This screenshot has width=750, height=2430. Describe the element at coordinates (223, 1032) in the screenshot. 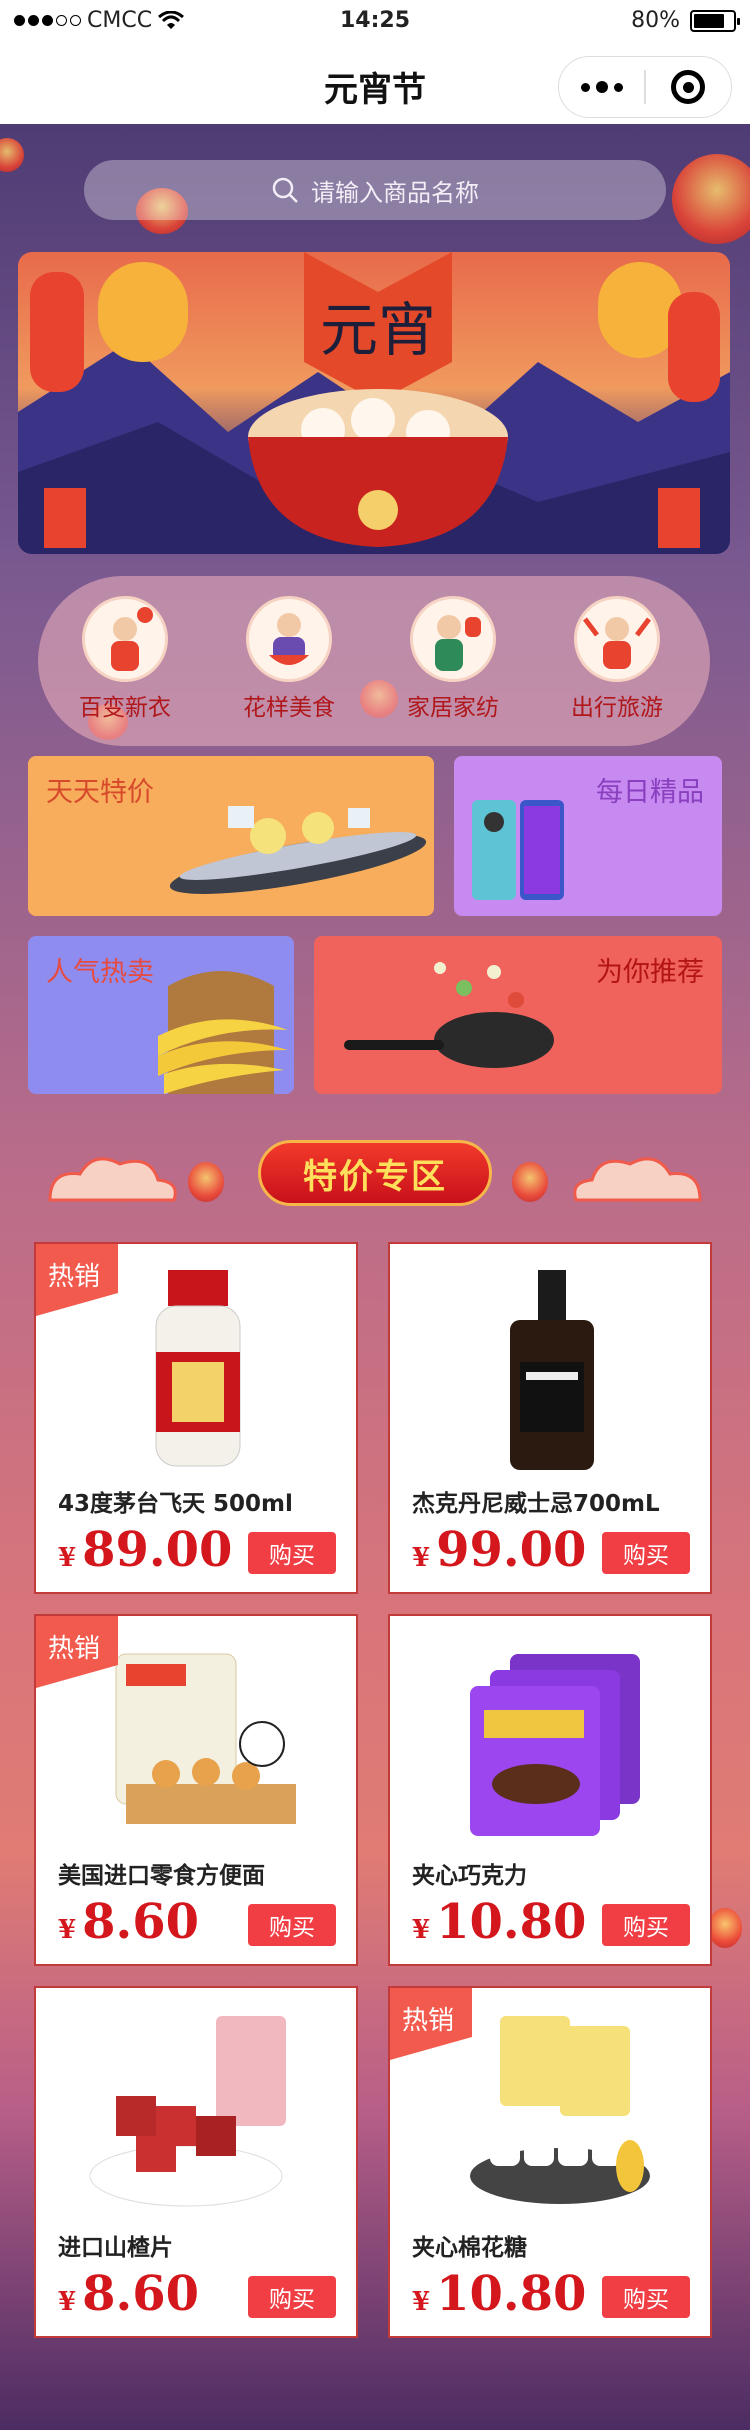

I see `banana-image` at that location.